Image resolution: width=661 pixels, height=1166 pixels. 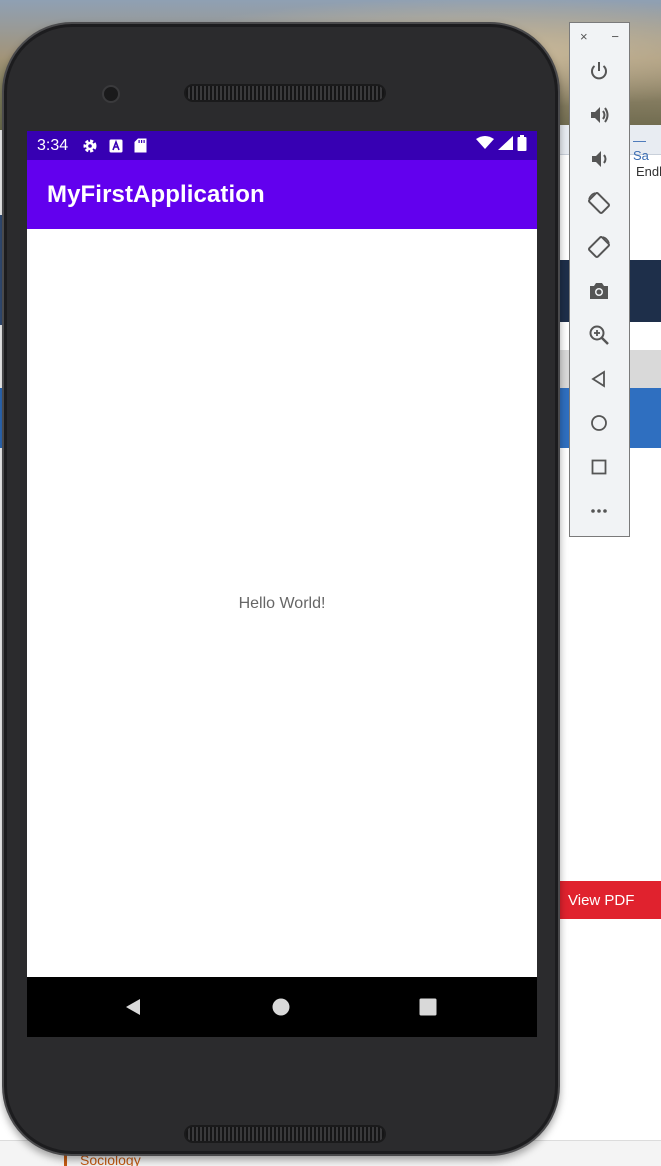 I want to click on hello-world-text: Hello World!, so click(x=282, y=603).